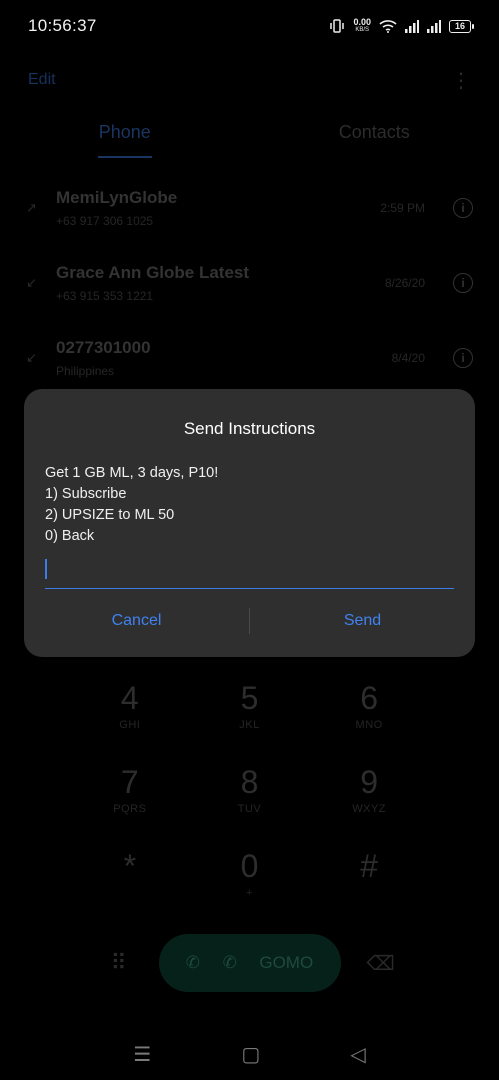  What do you see at coordinates (401, 25) in the screenshot?
I see `status-icons: 0.00 KB/S 16` at bounding box center [401, 25].